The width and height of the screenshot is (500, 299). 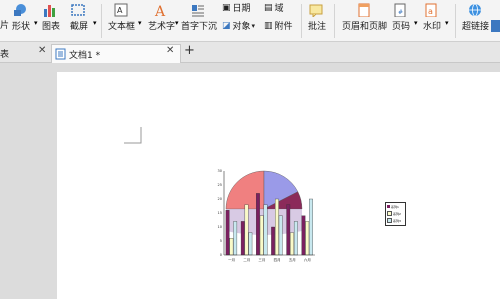 What do you see at coordinates (279, 9) in the screenshot?
I see `field-label: 域` at bounding box center [279, 9].